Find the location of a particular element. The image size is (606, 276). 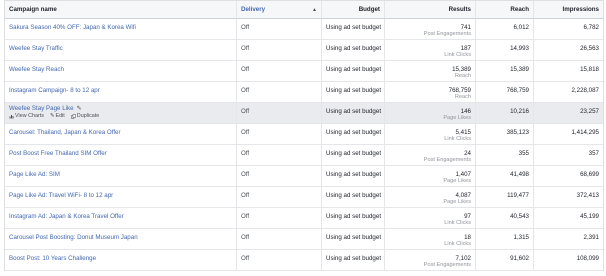

duplicate-icon is located at coordinates (73, 116).